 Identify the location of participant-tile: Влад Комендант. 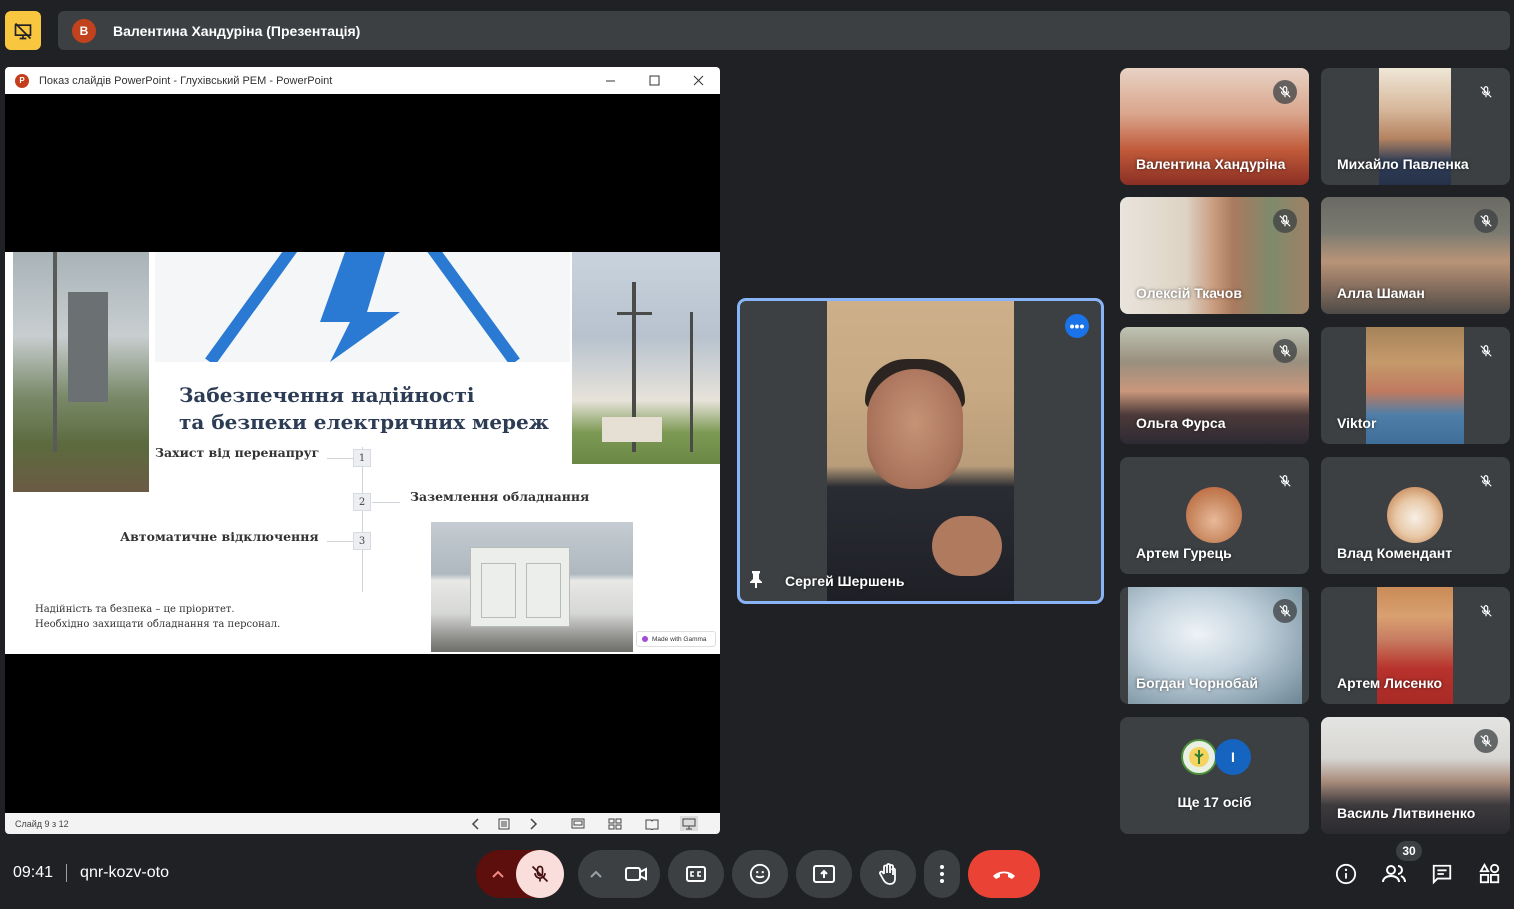
(1415, 515).